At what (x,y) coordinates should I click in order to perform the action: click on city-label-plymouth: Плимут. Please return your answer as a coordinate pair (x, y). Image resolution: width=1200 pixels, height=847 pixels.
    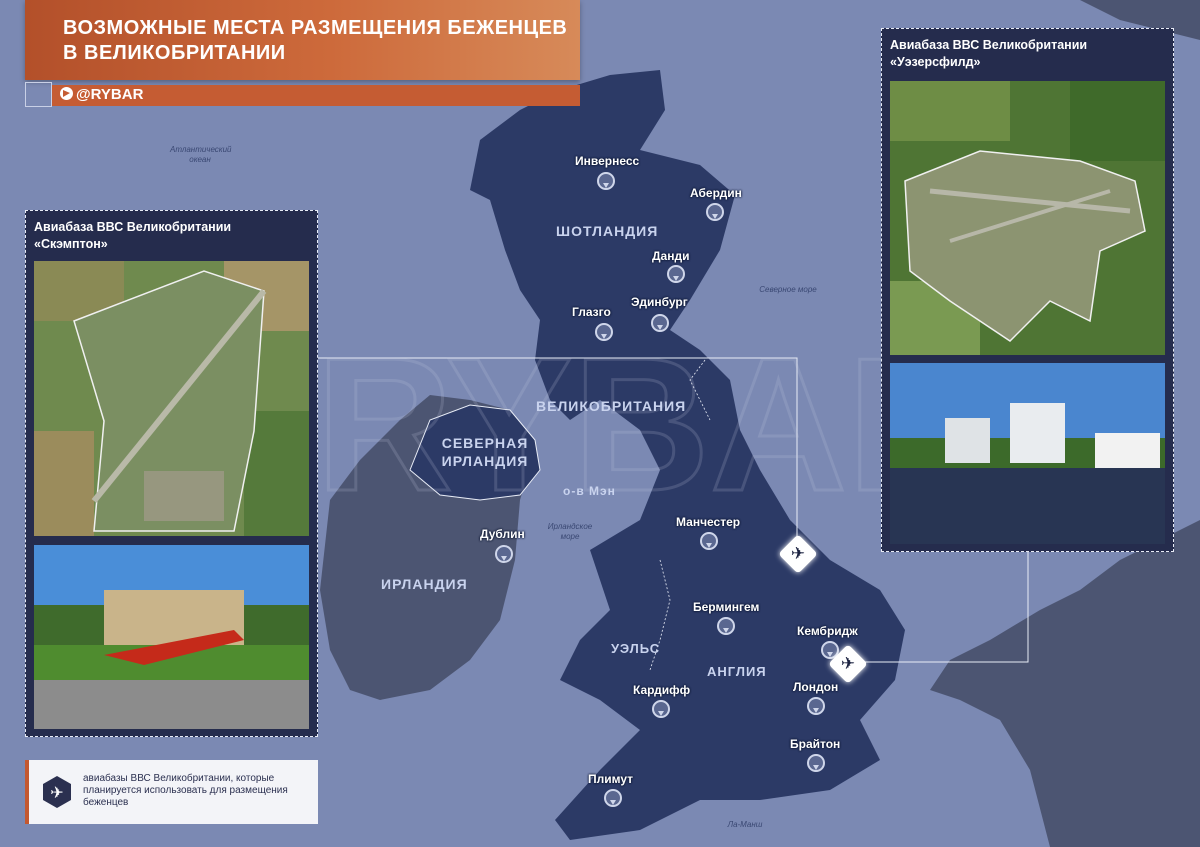
    Looking at the image, I should click on (611, 779).